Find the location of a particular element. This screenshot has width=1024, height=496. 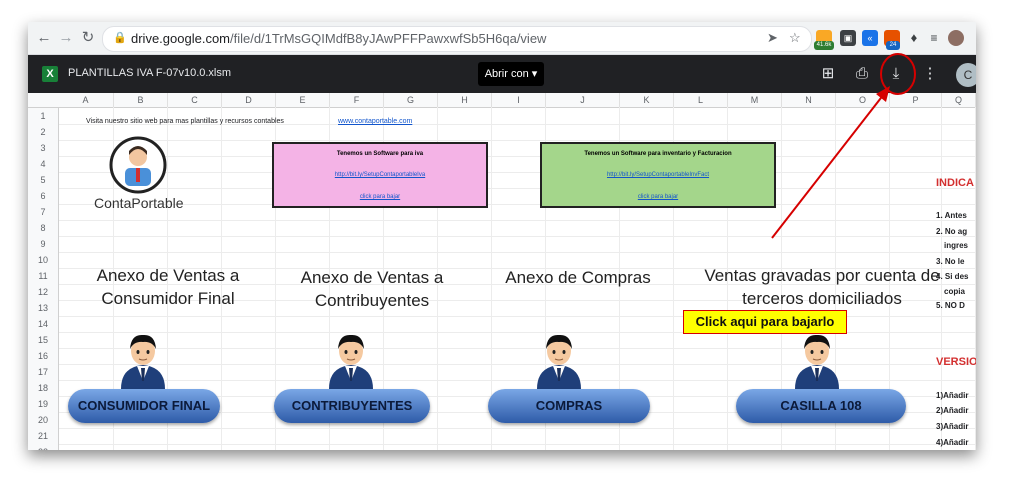

annotation-overlay is located at coordinates (843, 146).